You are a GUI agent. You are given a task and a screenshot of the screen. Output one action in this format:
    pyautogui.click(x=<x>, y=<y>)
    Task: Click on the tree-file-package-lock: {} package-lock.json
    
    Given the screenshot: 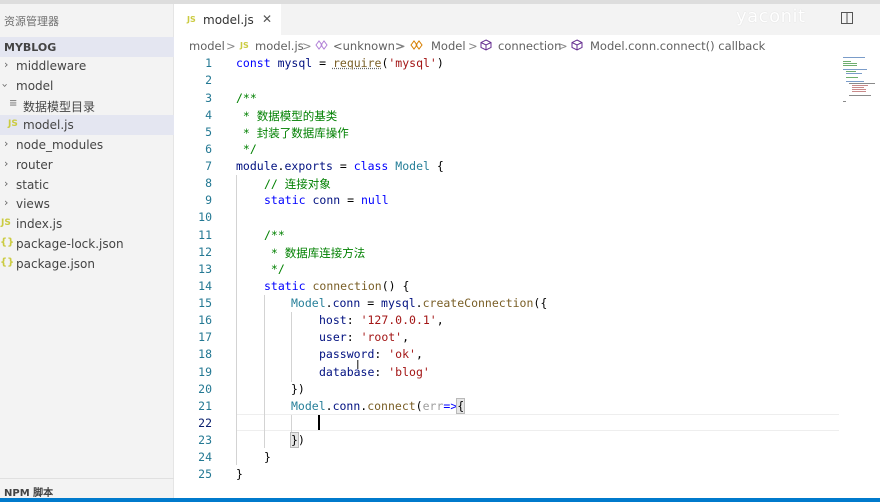 What is the action you would take?
    pyautogui.click(x=87, y=244)
    